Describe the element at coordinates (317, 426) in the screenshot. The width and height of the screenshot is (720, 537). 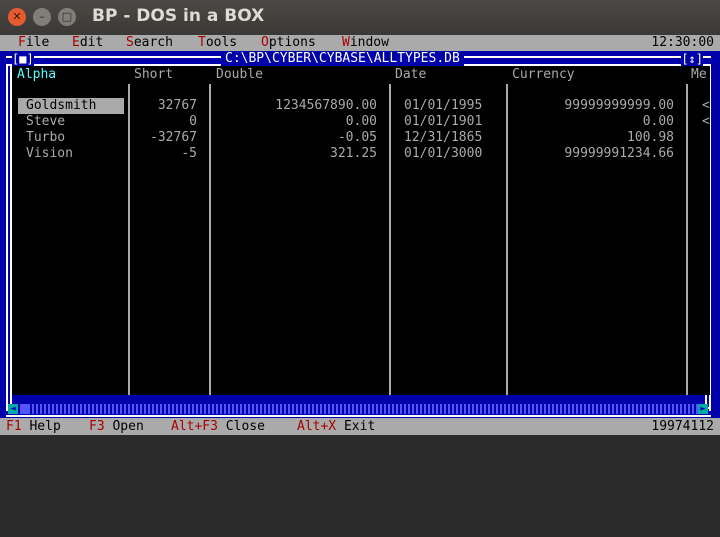
I see `status-exit-key: Alt+X` at that location.